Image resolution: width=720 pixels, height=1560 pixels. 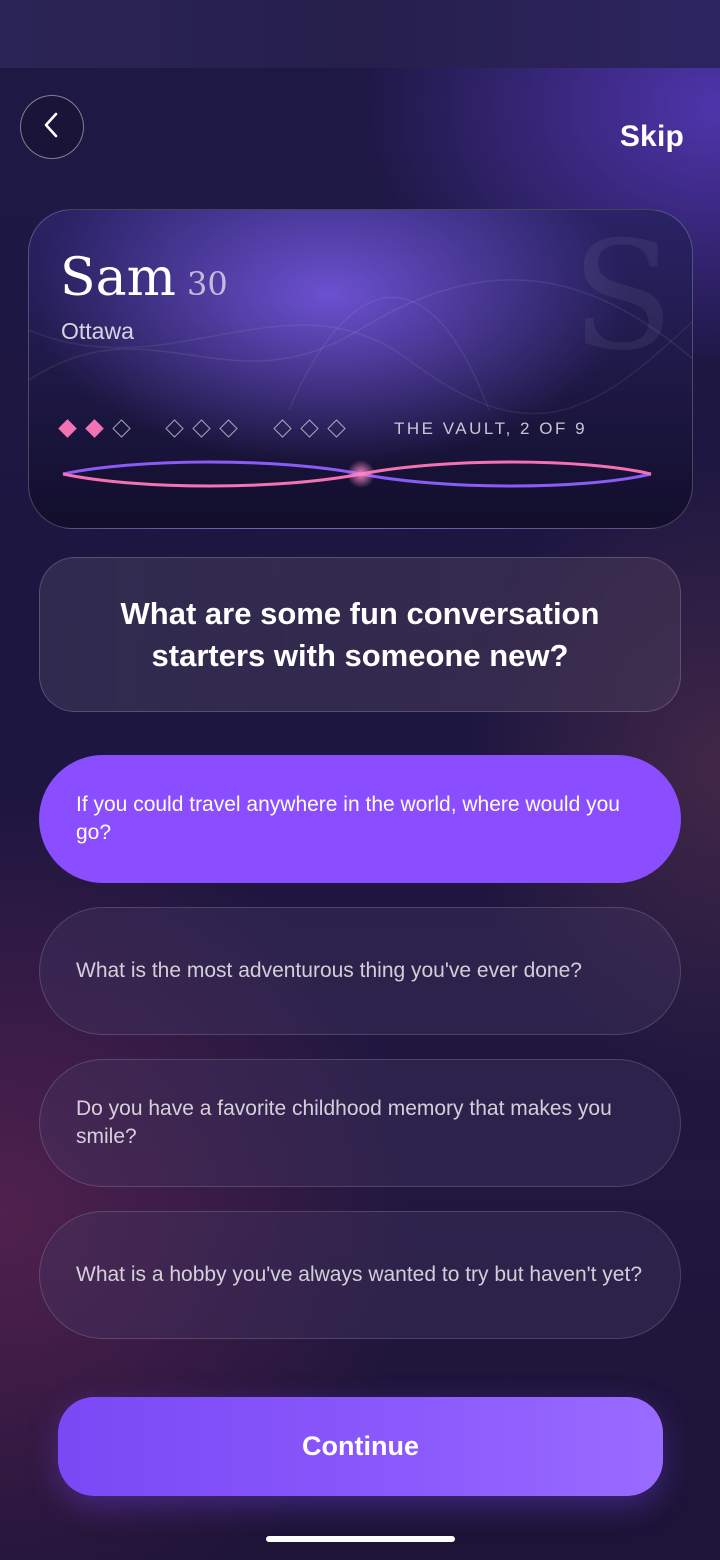 I want to click on progress-diamonds, so click(x=360, y=429).